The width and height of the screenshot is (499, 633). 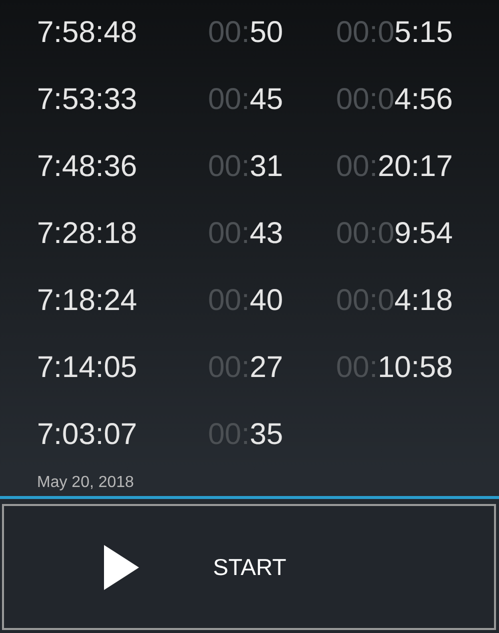 I want to click on elapsed-duration: 00:05:15, so click(x=394, y=33).